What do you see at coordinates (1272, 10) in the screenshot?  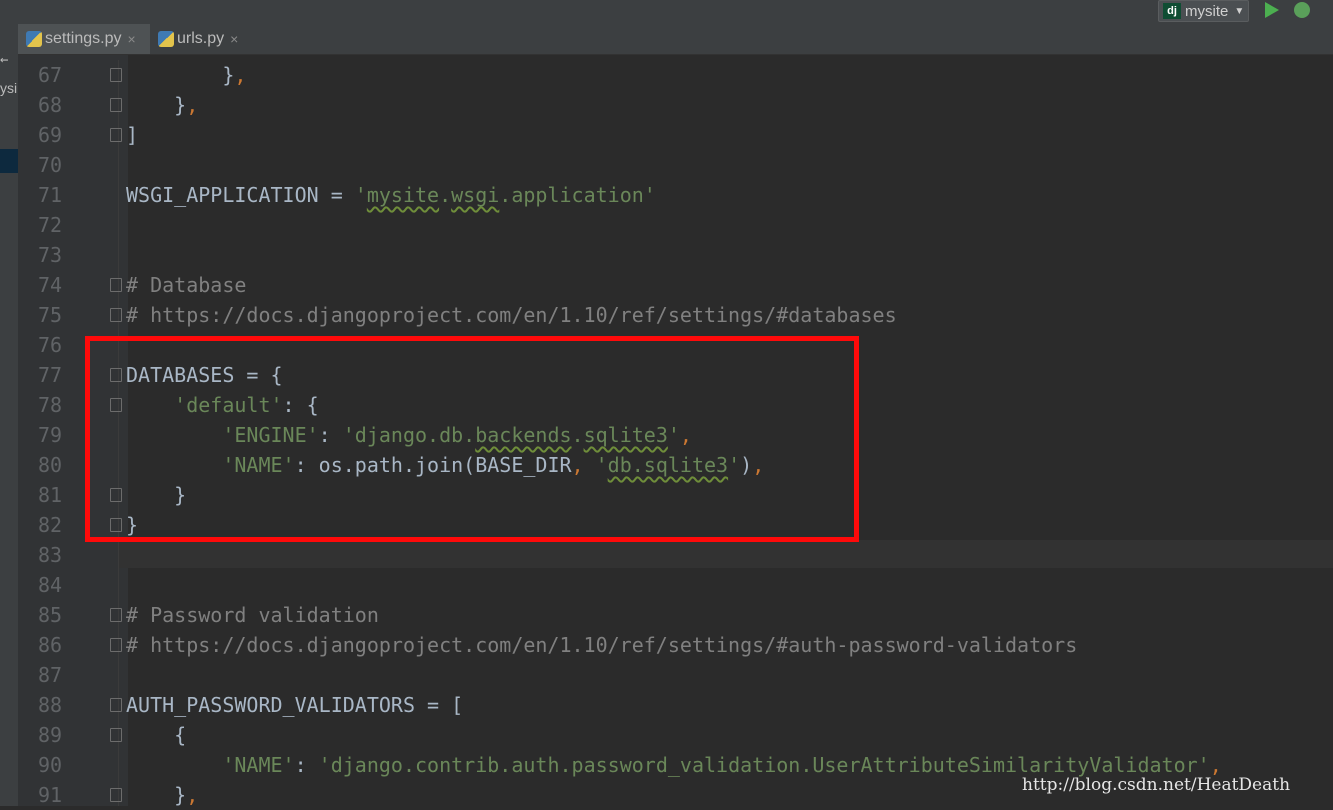 I see `run-icon` at bounding box center [1272, 10].